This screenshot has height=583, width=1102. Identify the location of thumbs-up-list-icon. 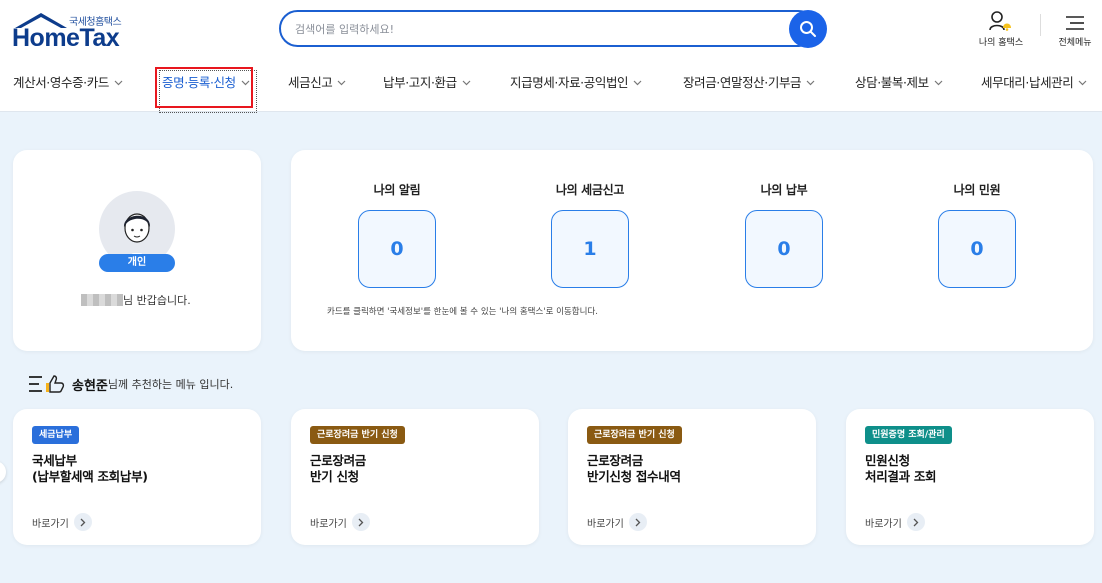
(47, 384).